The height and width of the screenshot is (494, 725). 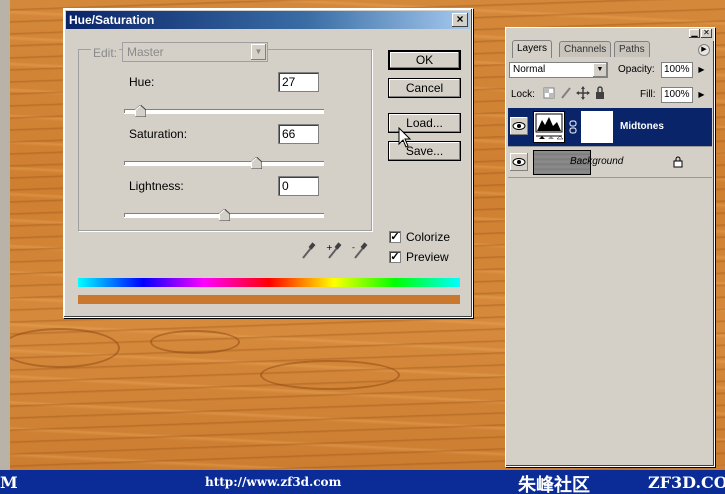 I want to click on lightness-slider-thumb, so click(x=224, y=215).